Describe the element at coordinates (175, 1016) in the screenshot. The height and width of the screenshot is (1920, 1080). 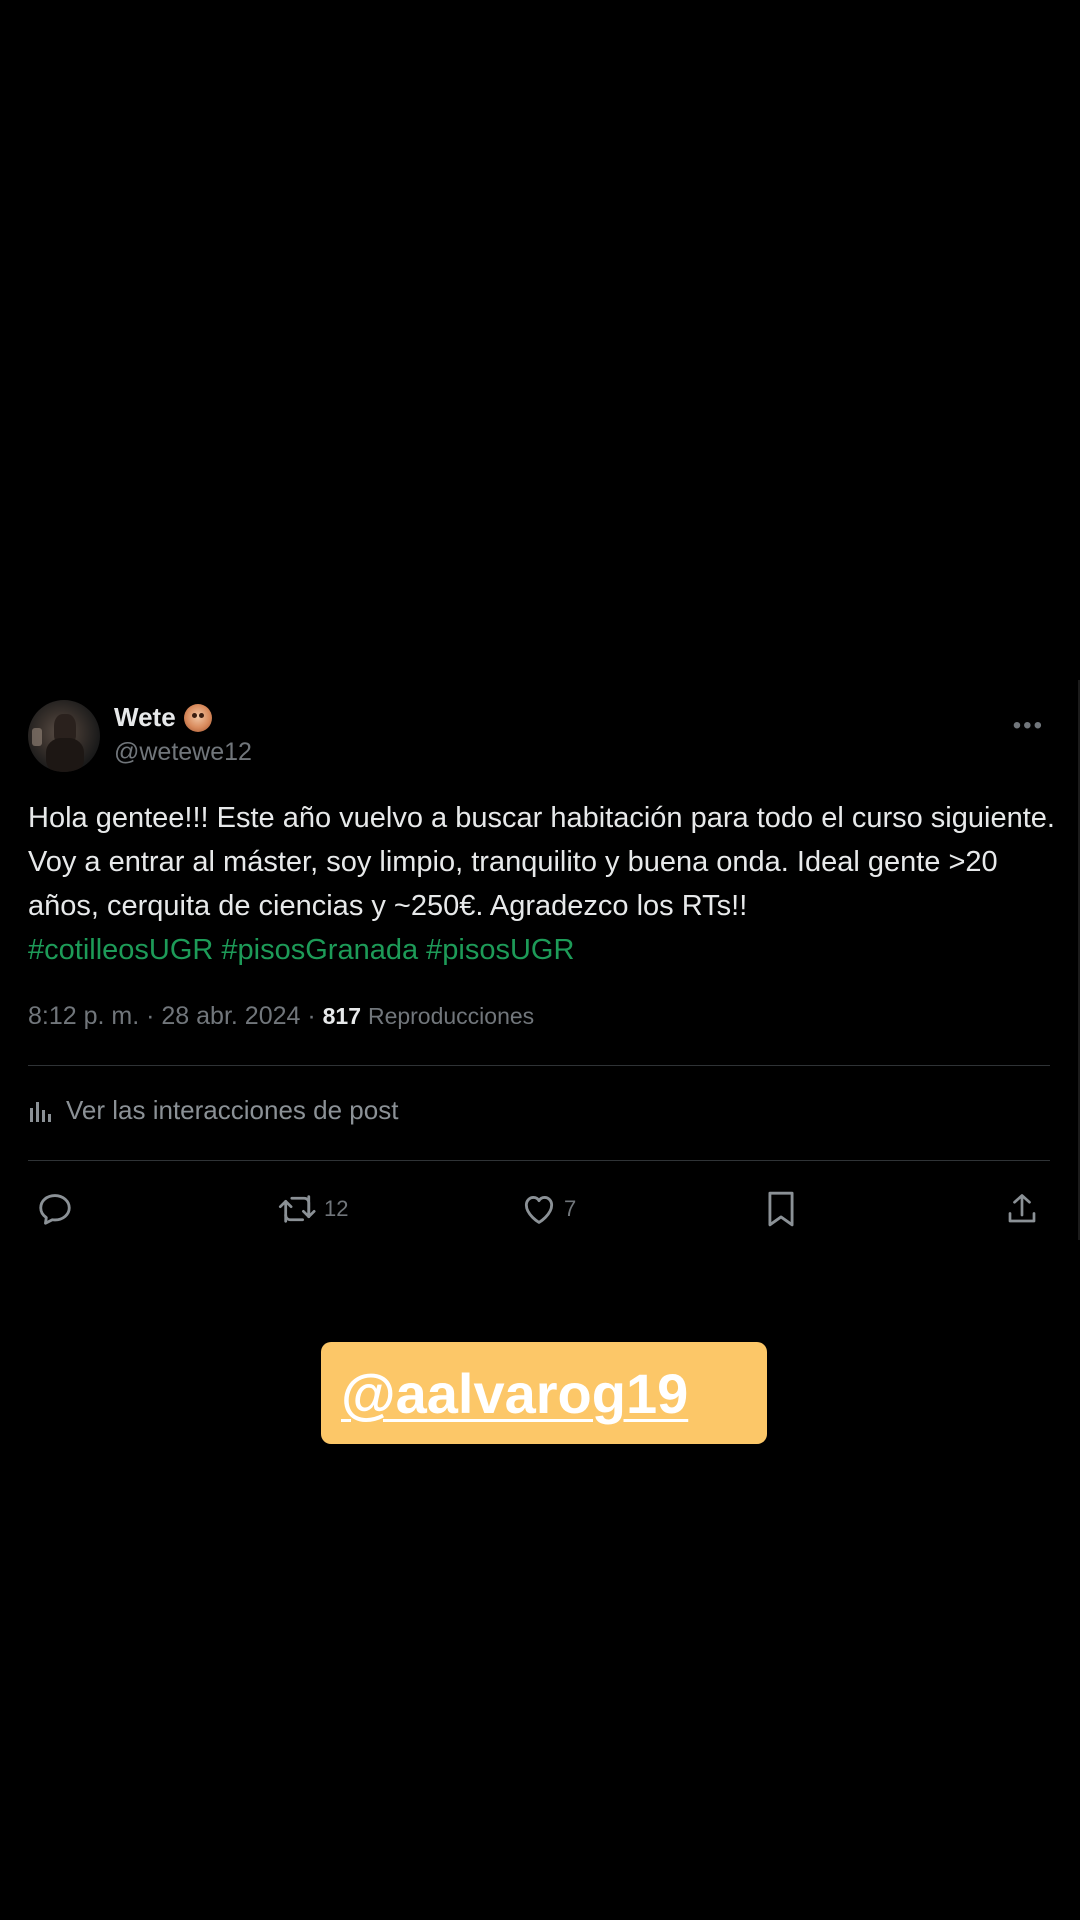
I see `timestamp: 8:12 p. m. · 28 abr. 2024 ·` at that location.